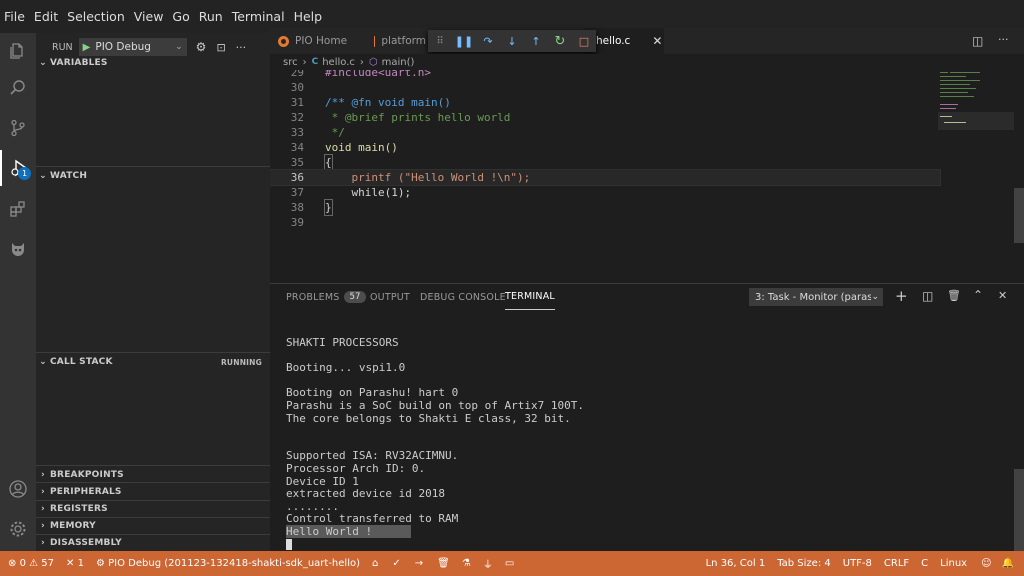 This screenshot has height=576, width=1024. I want to click on upload-arrow-icon: →, so click(419, 563).